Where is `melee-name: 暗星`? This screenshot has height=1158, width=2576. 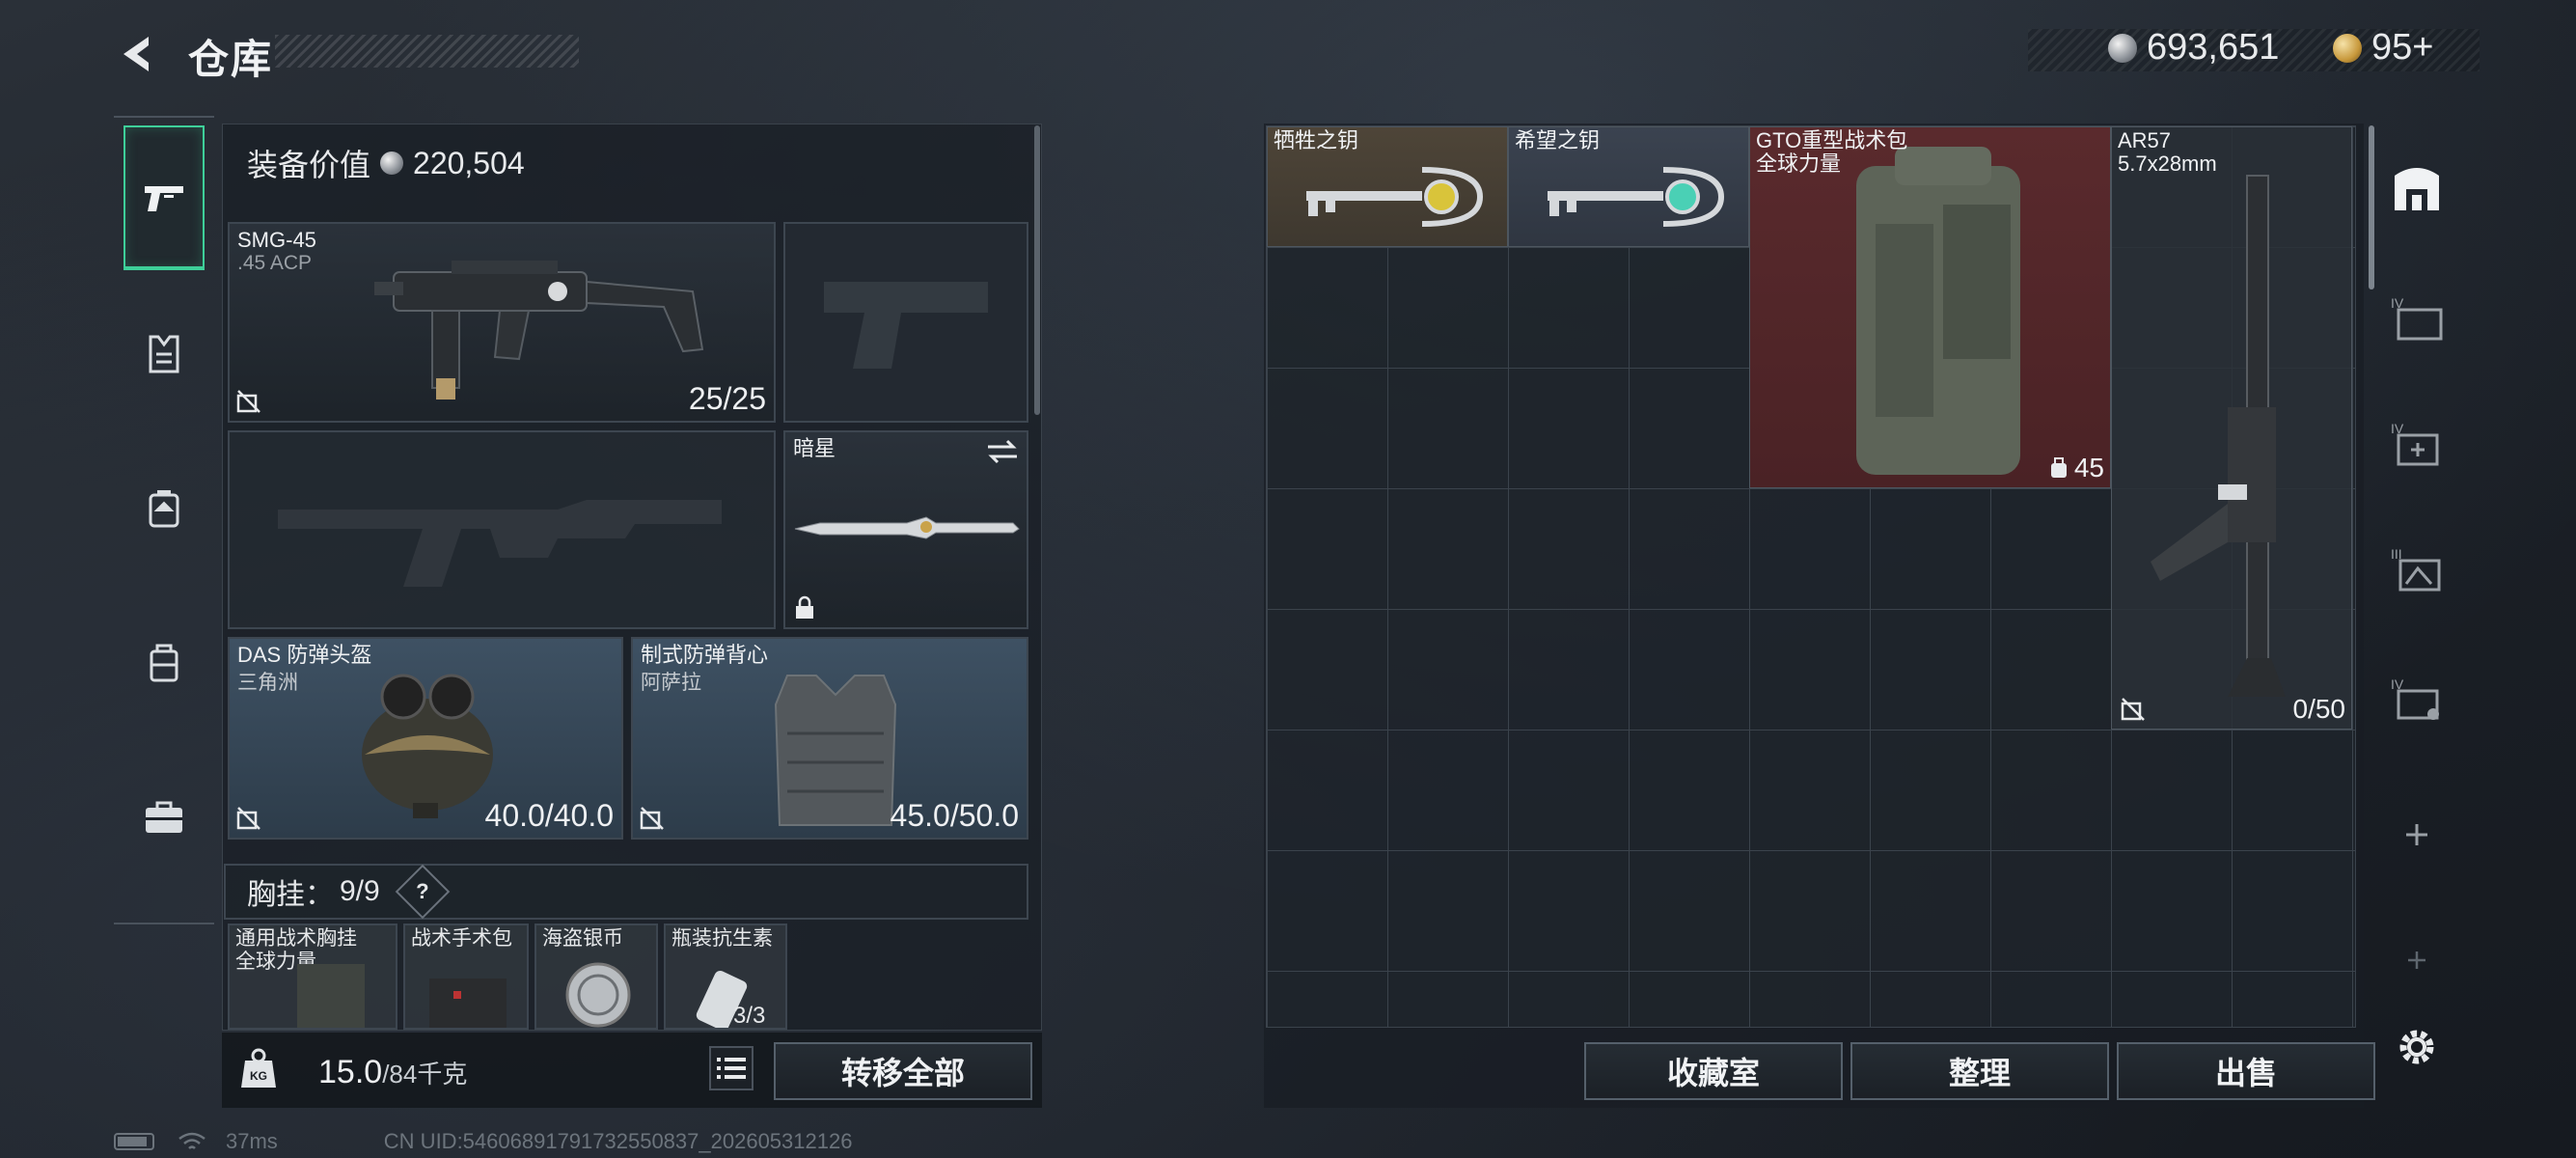 melee-name: 暗星 is located at coordinates (815, 448).